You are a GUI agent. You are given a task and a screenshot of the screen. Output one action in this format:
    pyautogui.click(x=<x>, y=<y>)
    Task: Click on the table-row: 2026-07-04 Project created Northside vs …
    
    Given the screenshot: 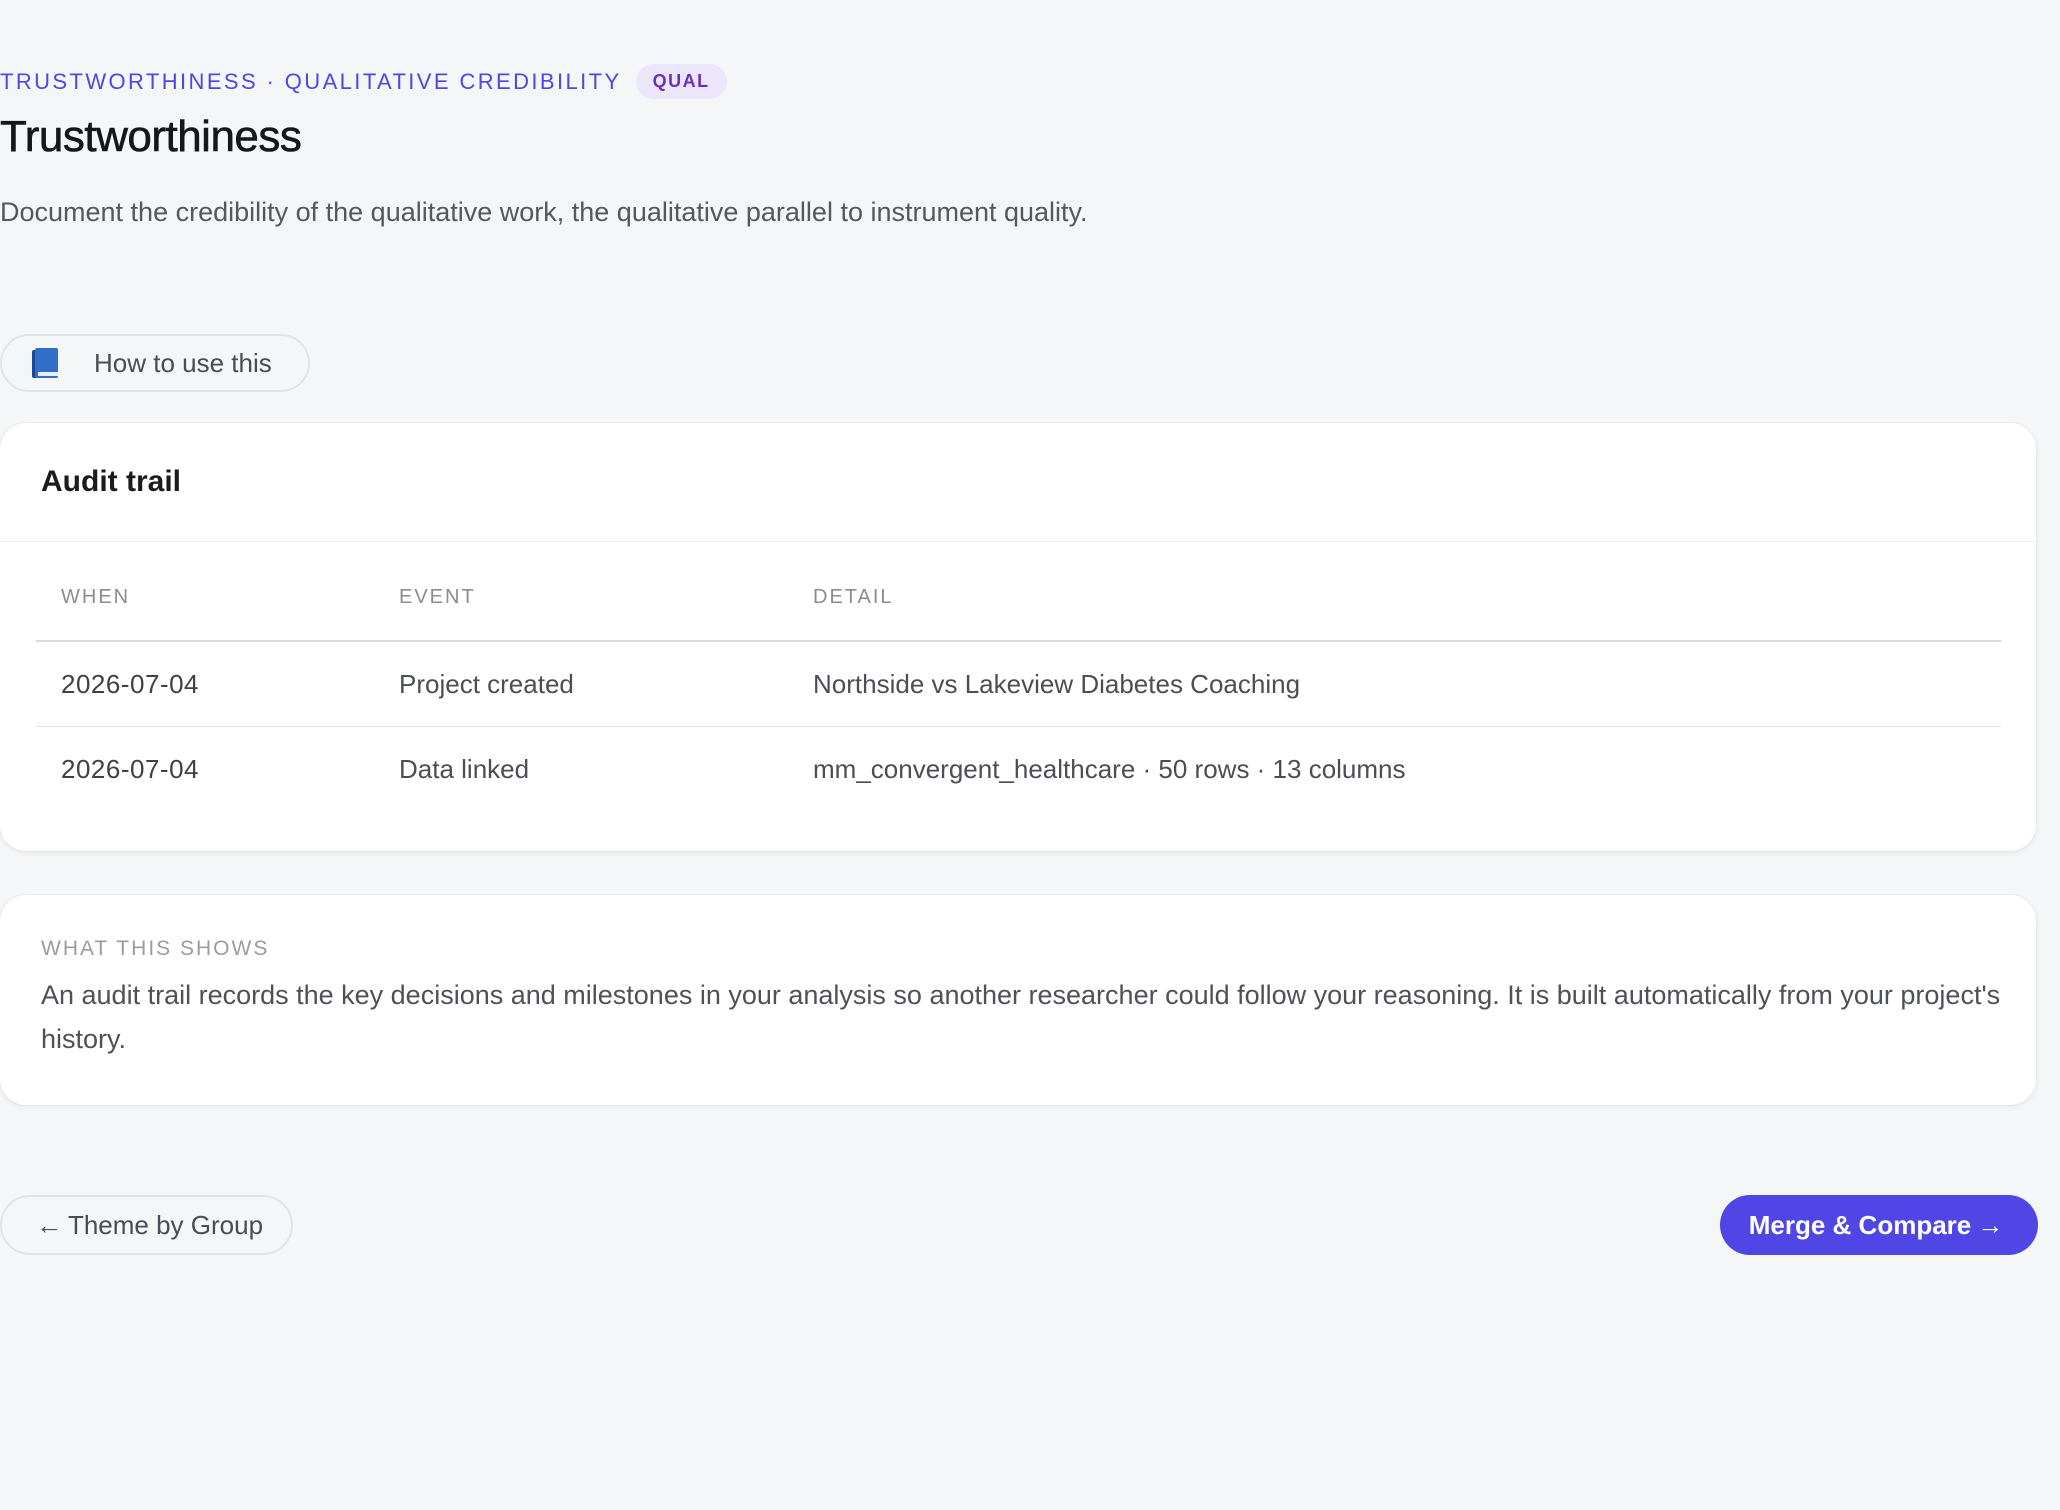 What is the action you would take?
    pyautogui.click(x=1018, y=684)
    